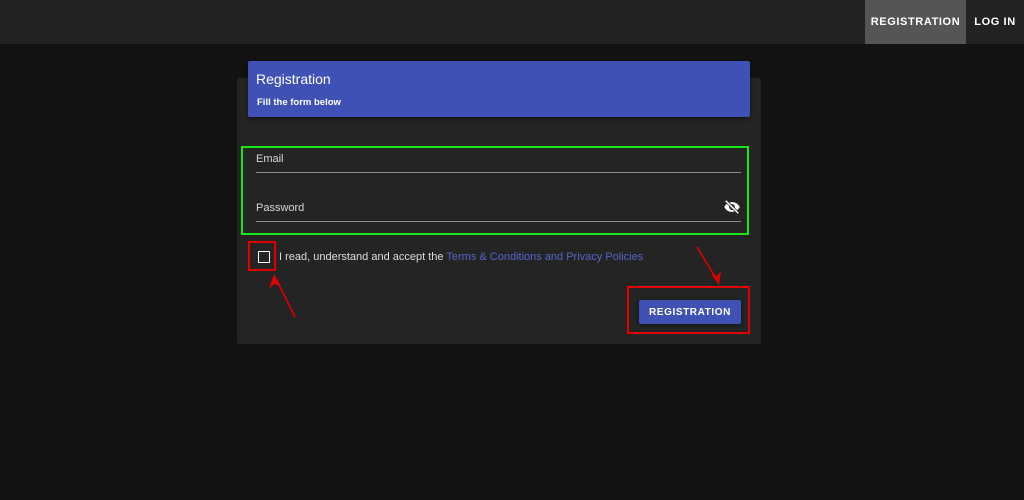 This screenshot has height=500, width=1024. I want to click on nav-login-button: LOG IN, so click(995, 22).